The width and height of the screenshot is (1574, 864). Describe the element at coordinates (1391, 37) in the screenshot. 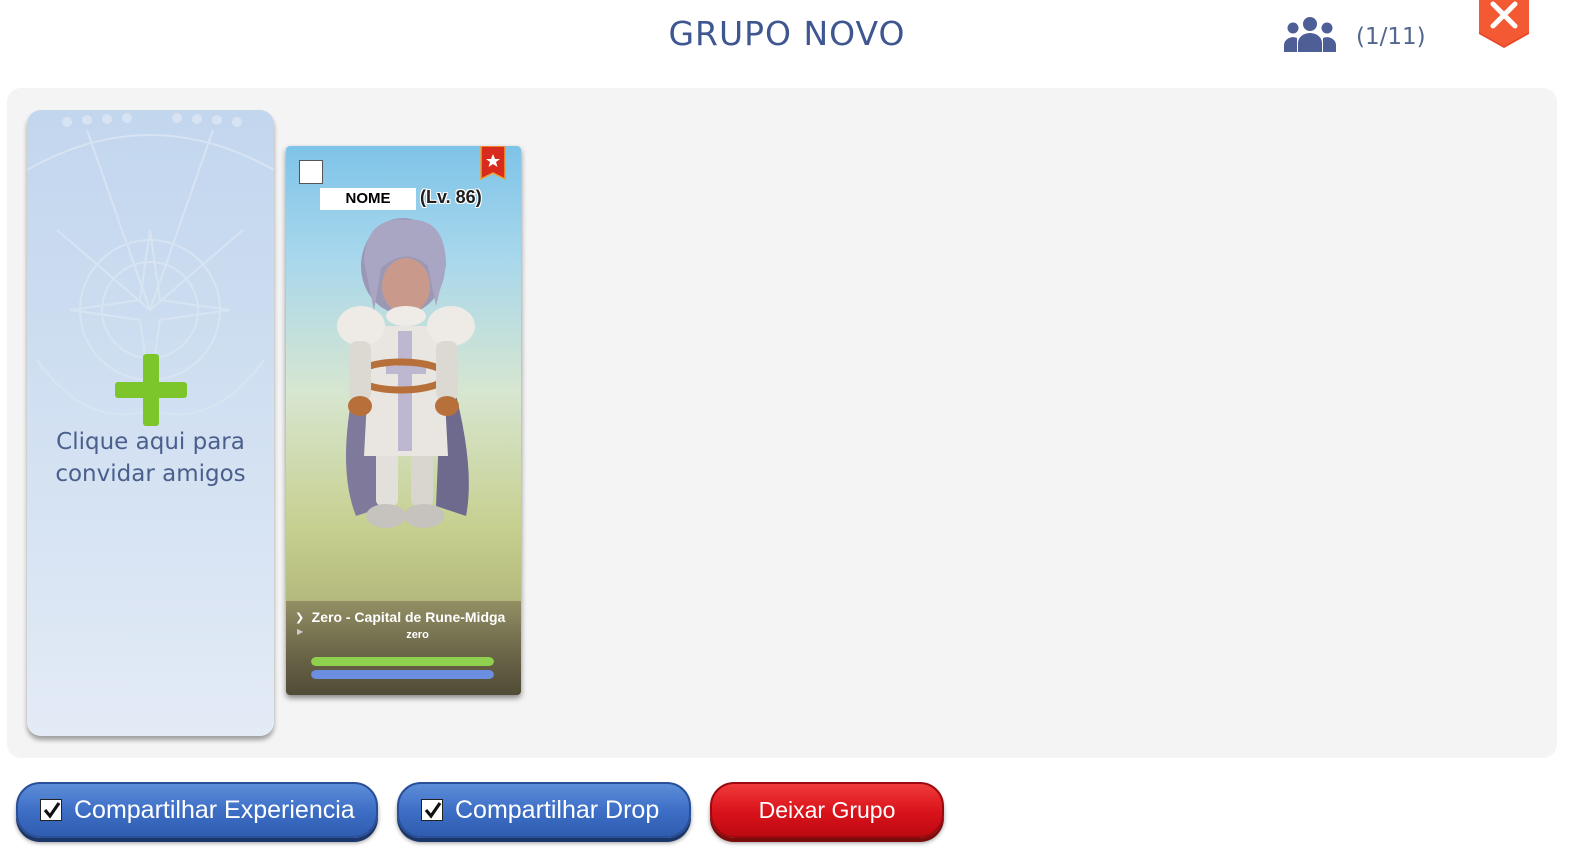

I see `member-count: (1/11)` at that location.